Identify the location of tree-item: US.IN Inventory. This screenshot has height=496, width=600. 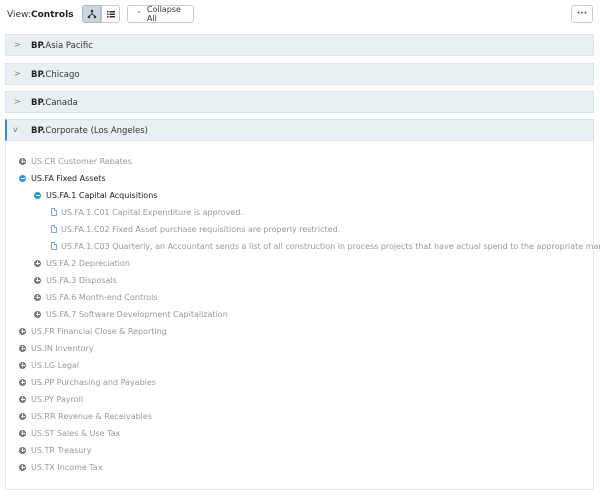
(56, 348).